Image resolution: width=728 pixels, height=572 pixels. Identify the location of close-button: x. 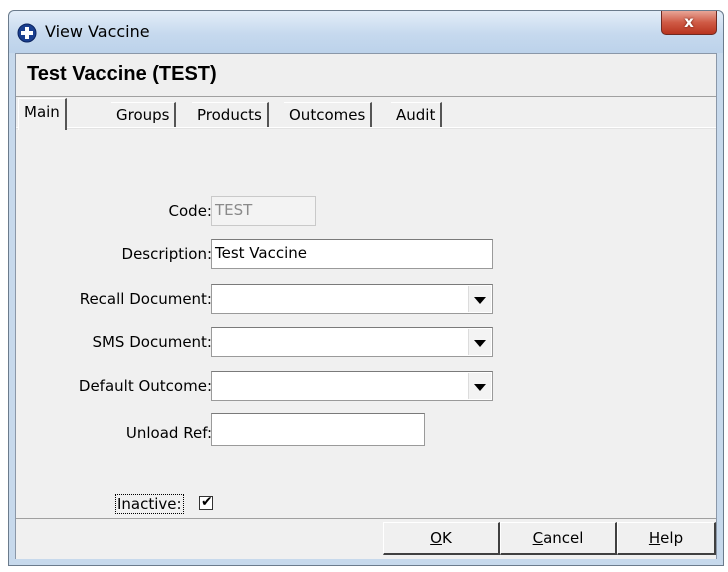
(689, 23).